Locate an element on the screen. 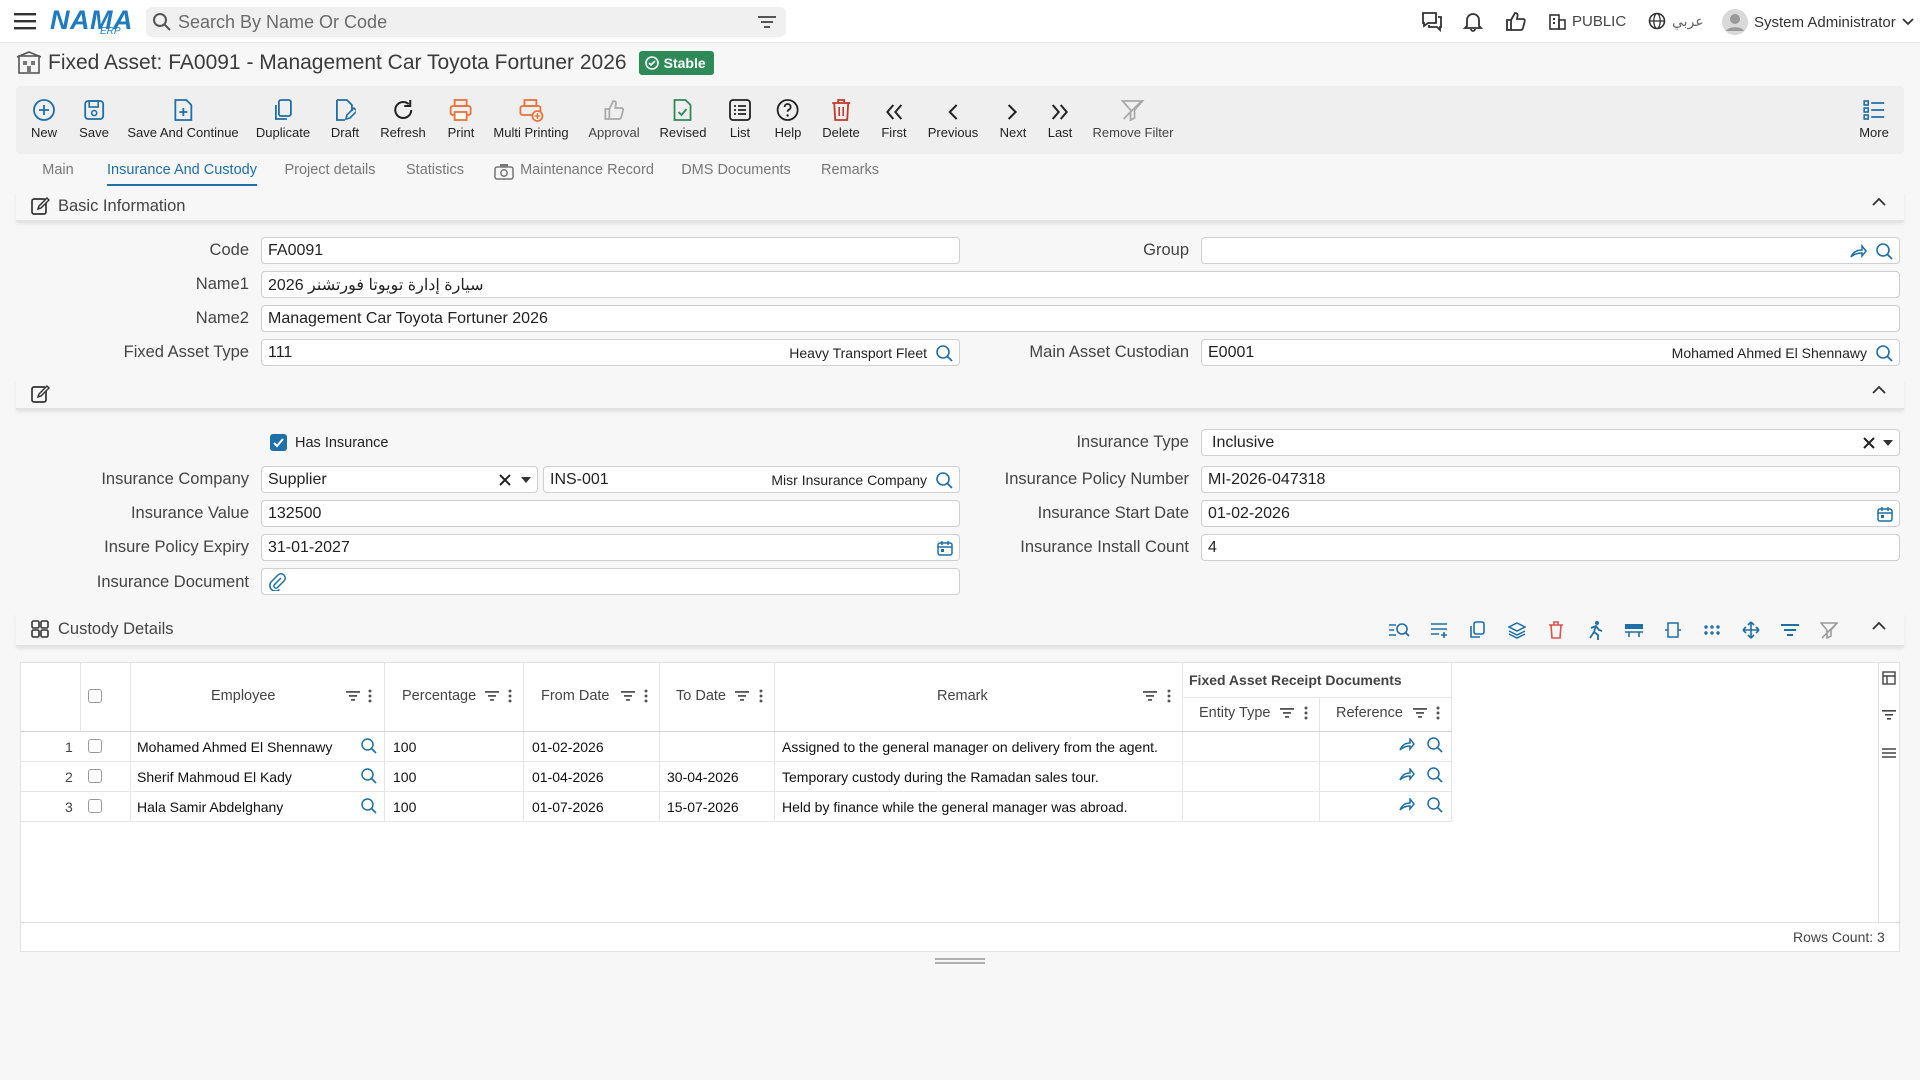 This screenshot has height=1080, width=1920. draft-button: Draft is located at coordinates (345, 118).